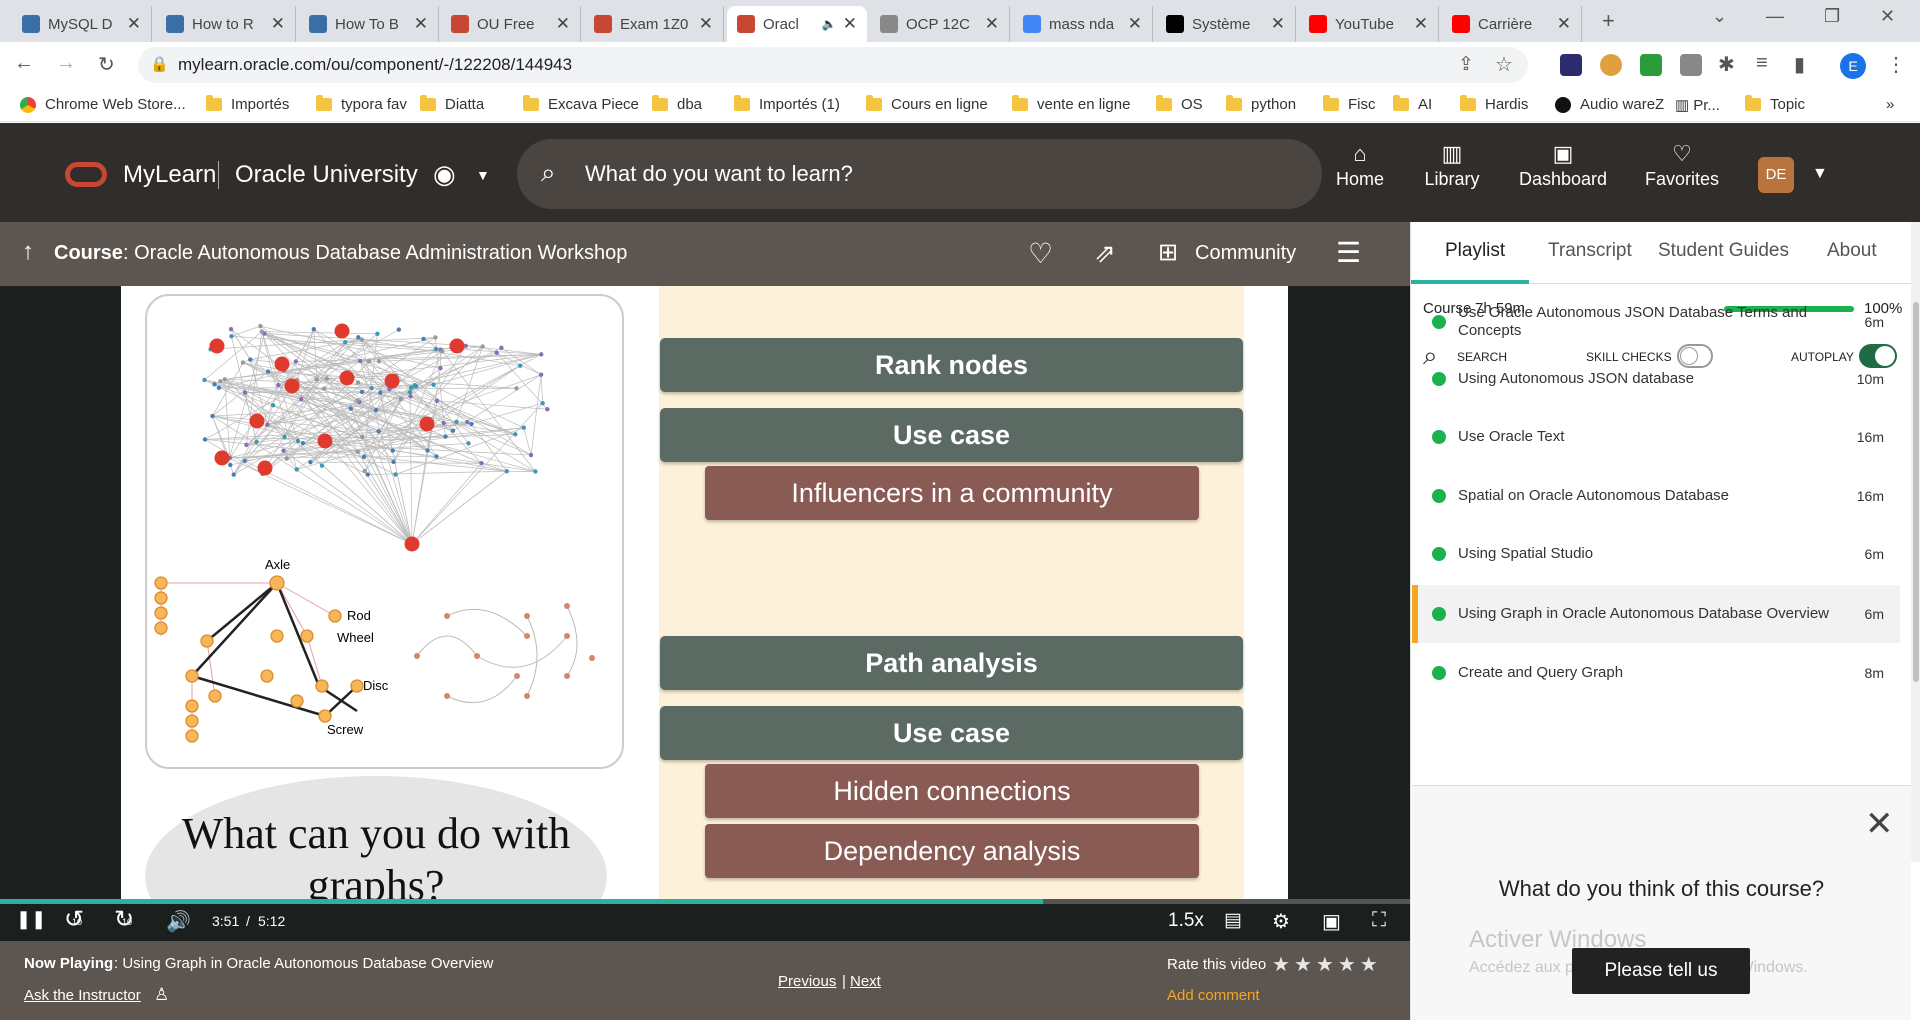 Image resolution: width=1920 pixels, height=1020 pixels. Describe the element at coordinates (1609, 104) in the screenshot. I see `bookmark-item: Audio wareZ` at that location.